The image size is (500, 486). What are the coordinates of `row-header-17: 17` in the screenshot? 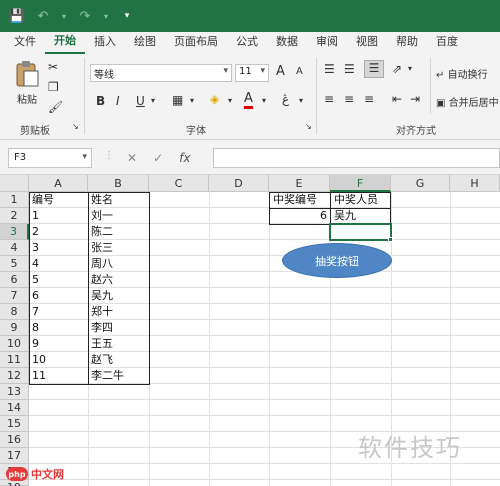 It's located at (14, 456).